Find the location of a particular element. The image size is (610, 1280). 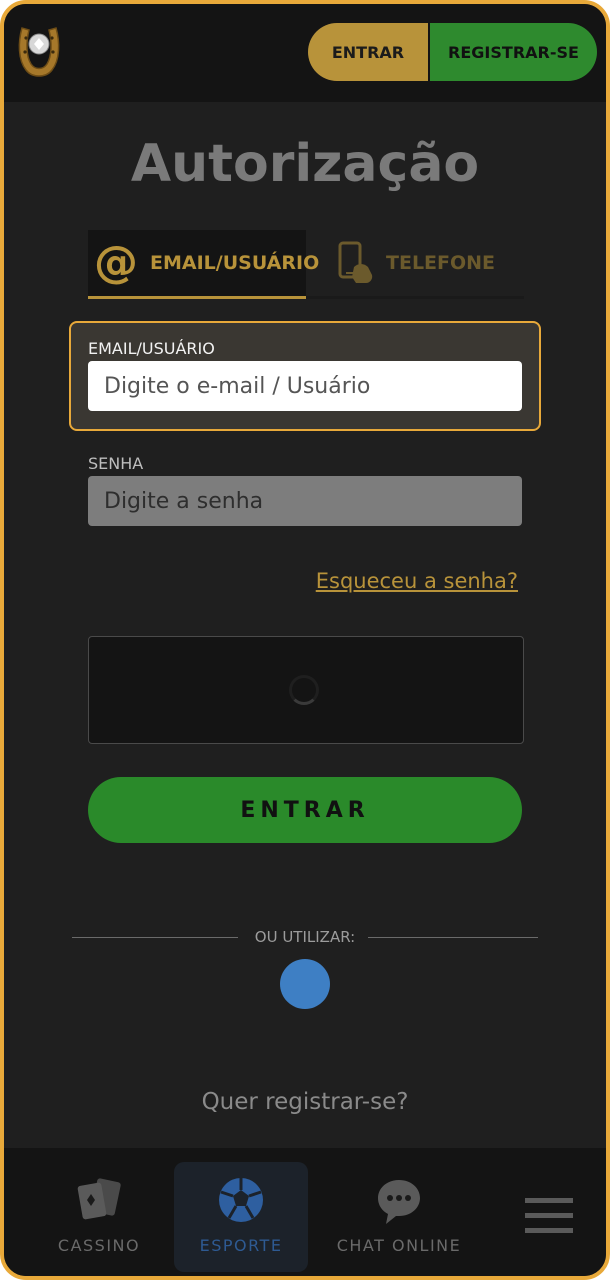

header-register-button: REGISTRAR-SE is located at coordinates (513, 52).